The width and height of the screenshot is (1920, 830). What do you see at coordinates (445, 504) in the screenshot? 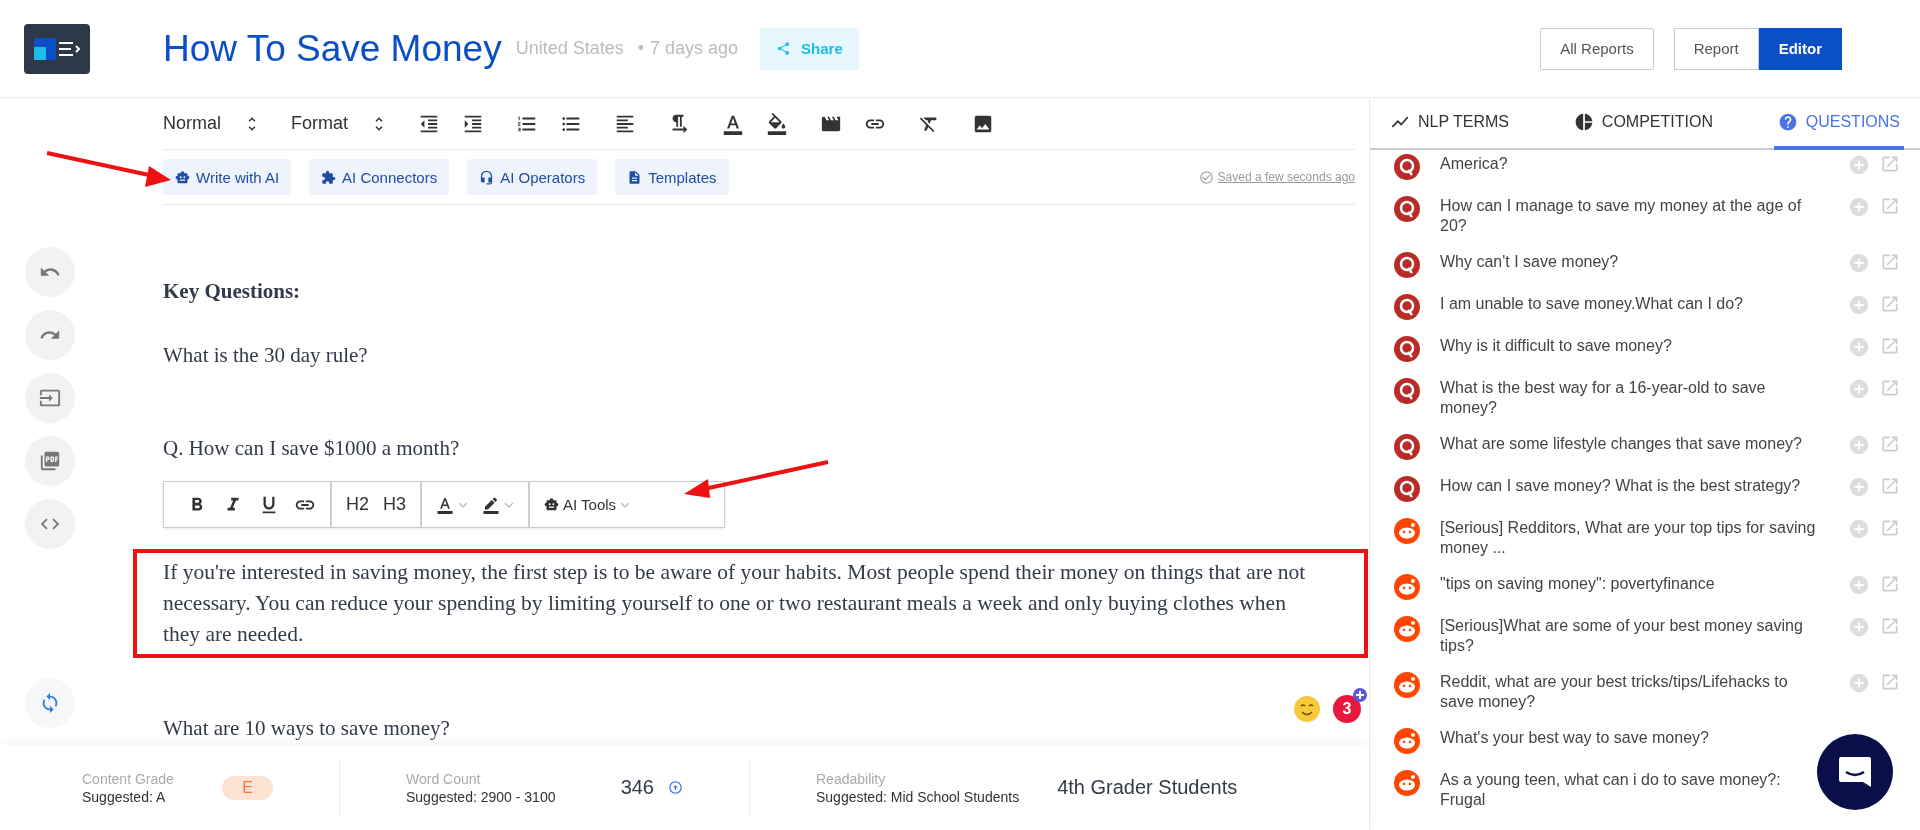
I see `text-color-icon` at bounding box center [445, 504].